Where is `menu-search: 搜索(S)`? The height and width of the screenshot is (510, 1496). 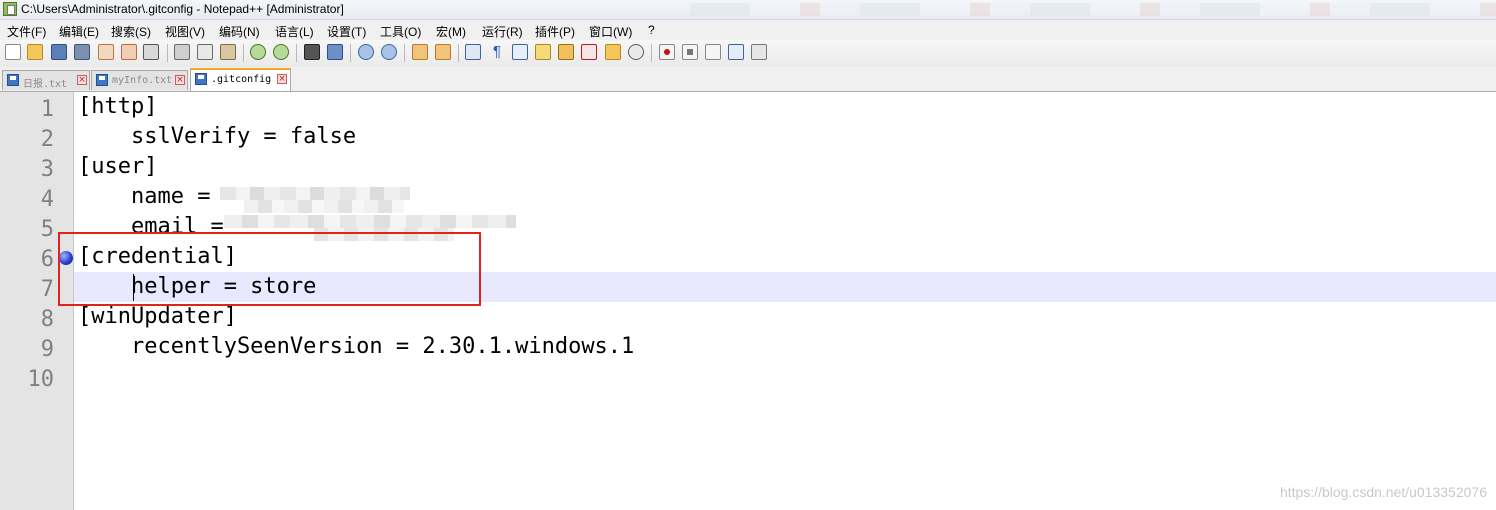 menu-search: 搜索(S) is located at coordinates (131, 31).